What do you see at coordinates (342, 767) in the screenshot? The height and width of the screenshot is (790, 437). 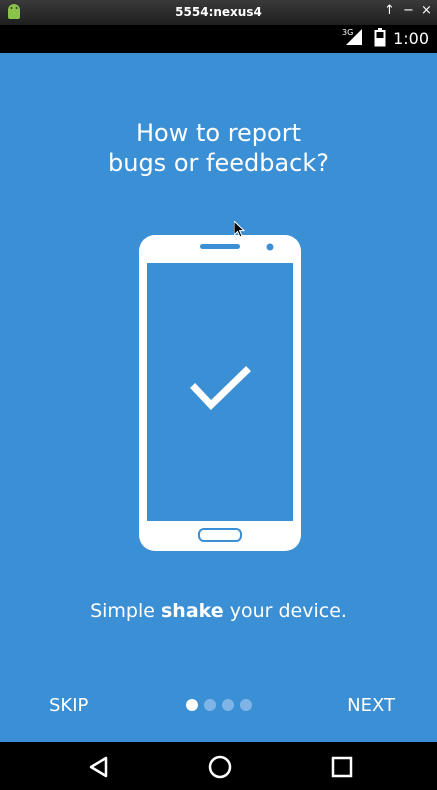 I see `recents-icon` at bounding box center [342, 767].